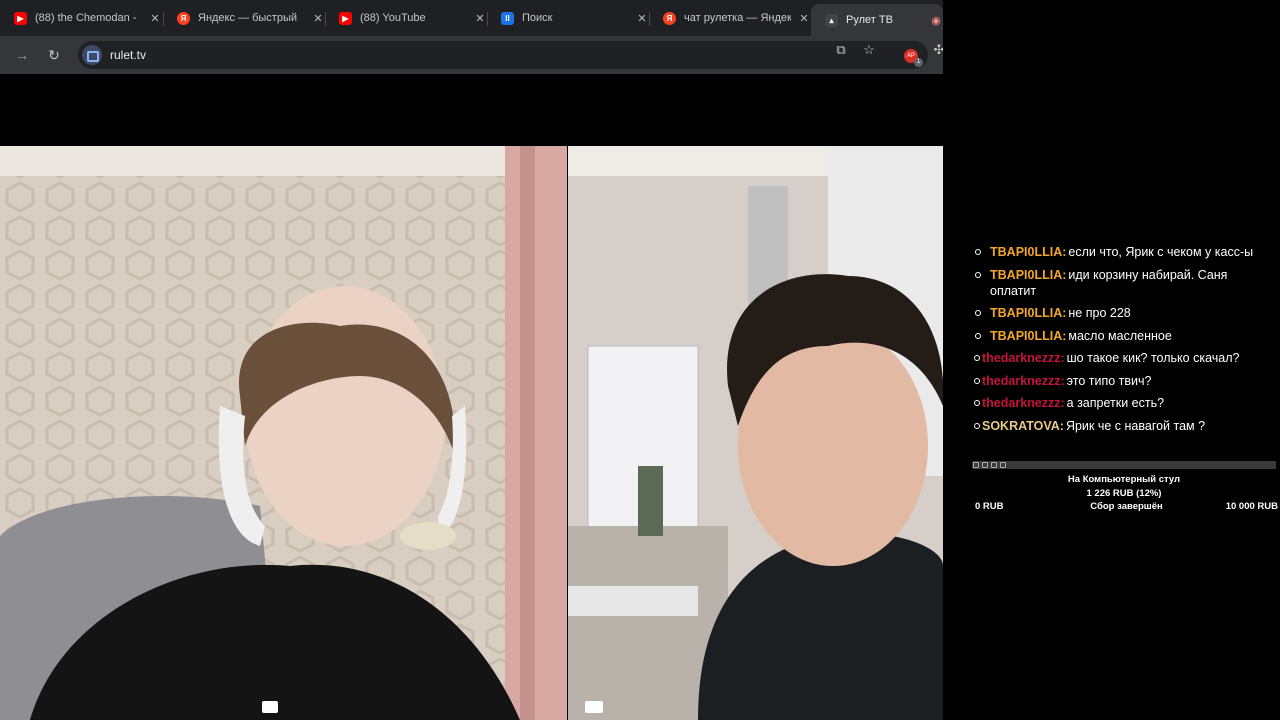 The image size is (1280, 720). What do you see at coordinates (730, 18) in the screenshot?
I see `tab-chat-roulette: Я чат рулетка — Яндек ✕` at bounding box center [730, 18].